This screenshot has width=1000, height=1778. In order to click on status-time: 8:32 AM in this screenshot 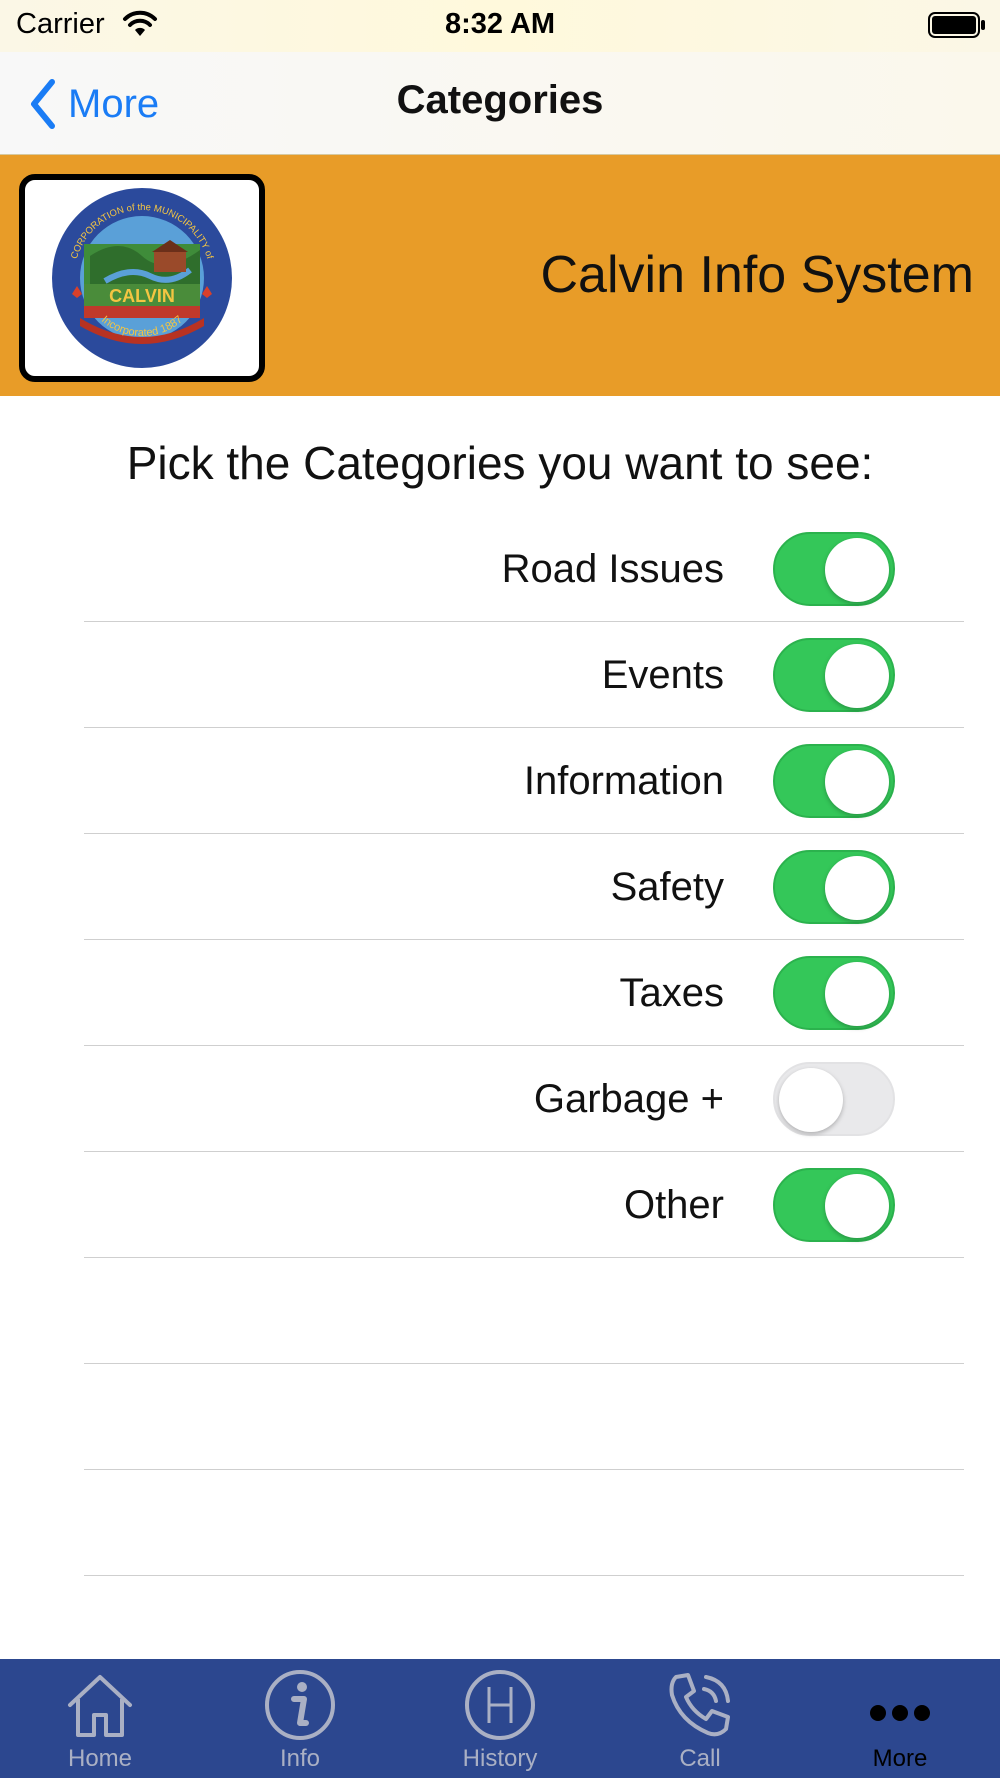, I will do `click(500, 24)`.